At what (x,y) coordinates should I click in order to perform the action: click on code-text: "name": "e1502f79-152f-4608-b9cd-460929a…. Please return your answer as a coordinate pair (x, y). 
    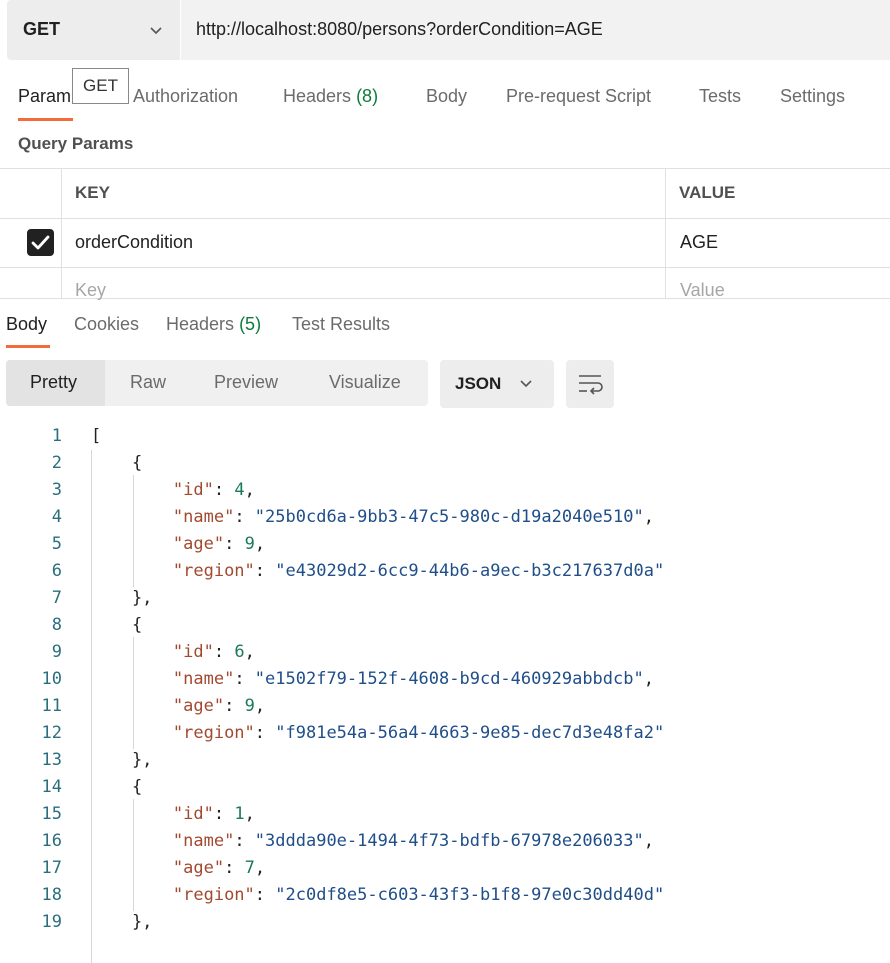
    Looking at the image, I should click on (372, 679).